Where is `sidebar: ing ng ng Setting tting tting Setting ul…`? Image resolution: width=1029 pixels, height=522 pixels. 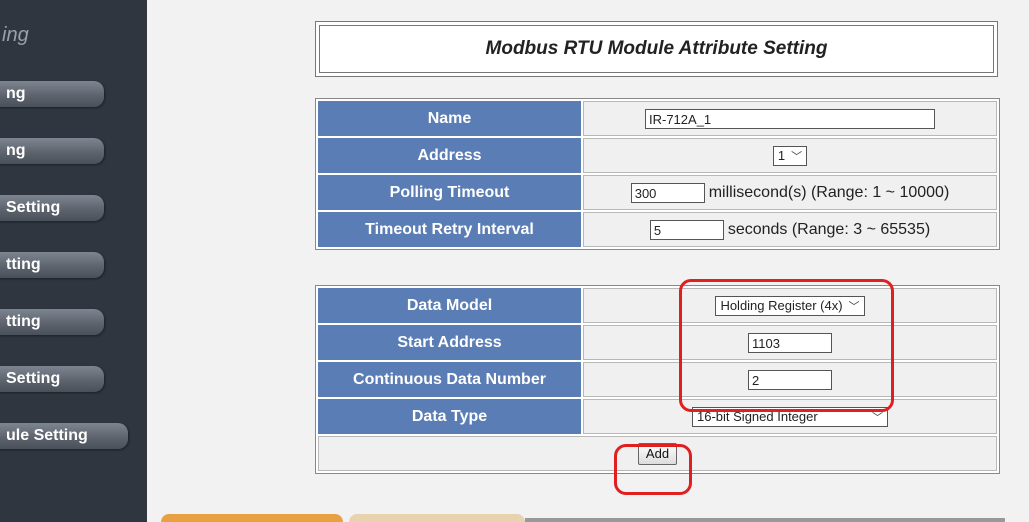
sidebar: ing ng ng Setting tting tting Setting ul… is located at coordinates (73, 261).